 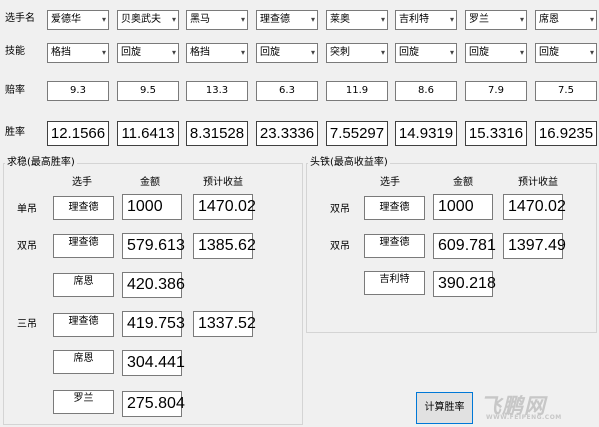 I want to click on odds-output-8: 16.9235, so click(x=566, y=133).